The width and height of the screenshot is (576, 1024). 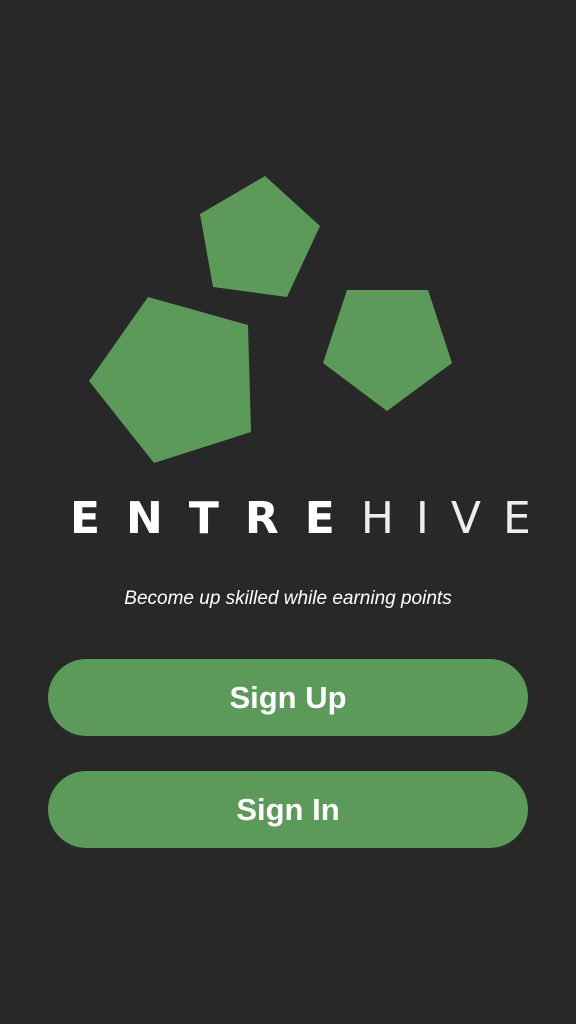 What do you see at coordinates (387, 350) in the screenshot?
I see `pentagon-right` at bounding box center [387, 350].